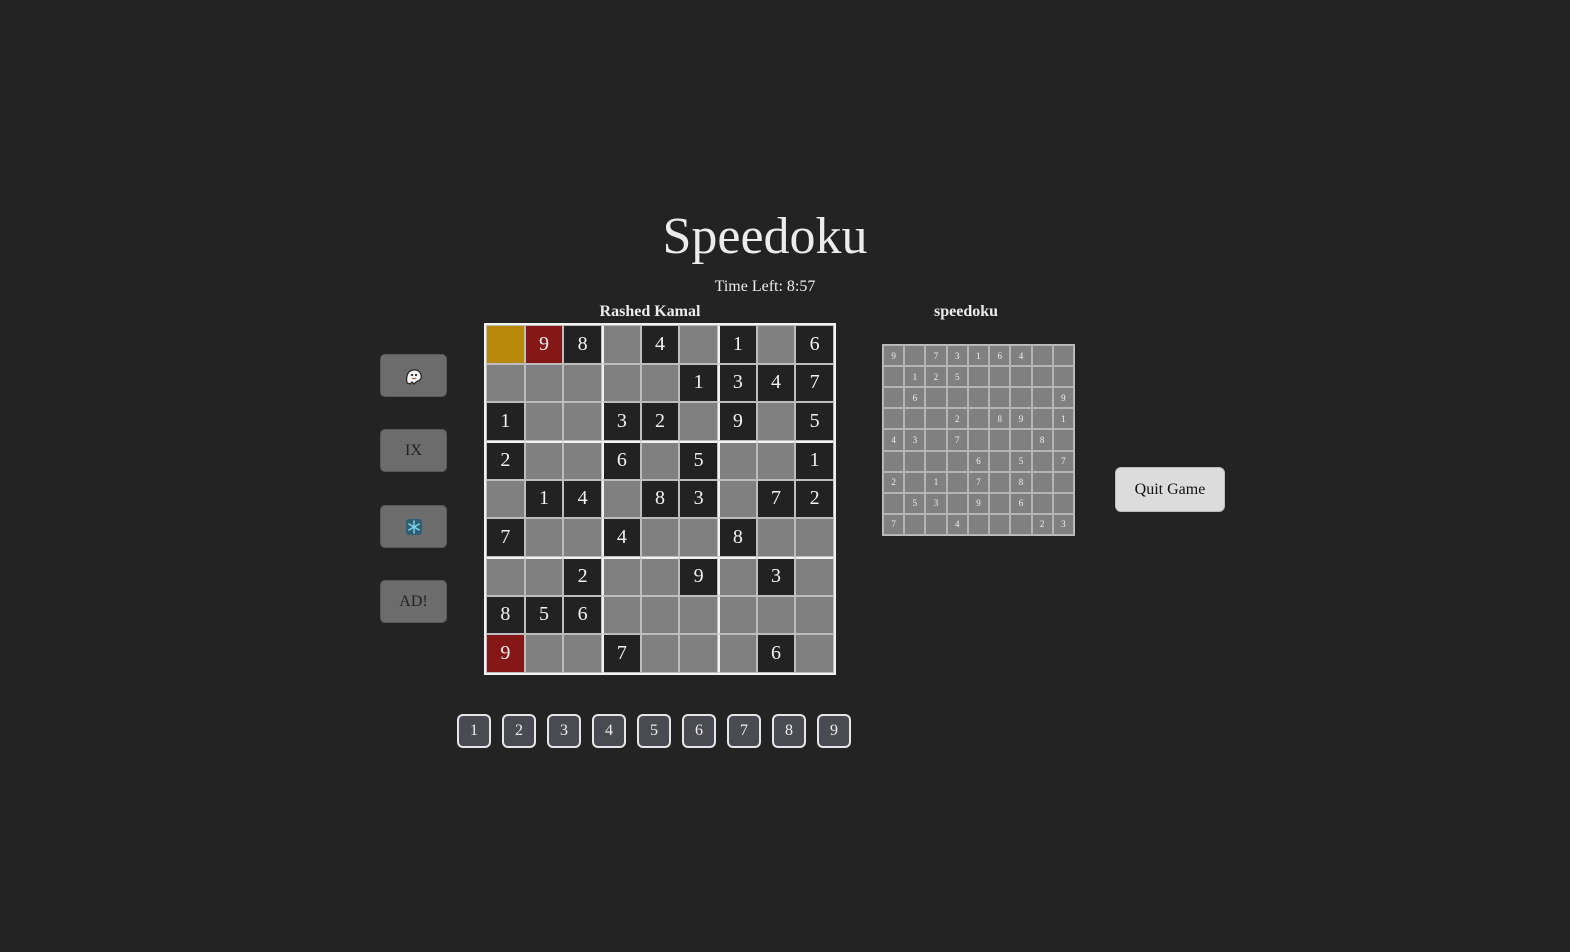 The image size is (1570, 952). I want to click on opponent-board-cell: 5, so click(957, 377).